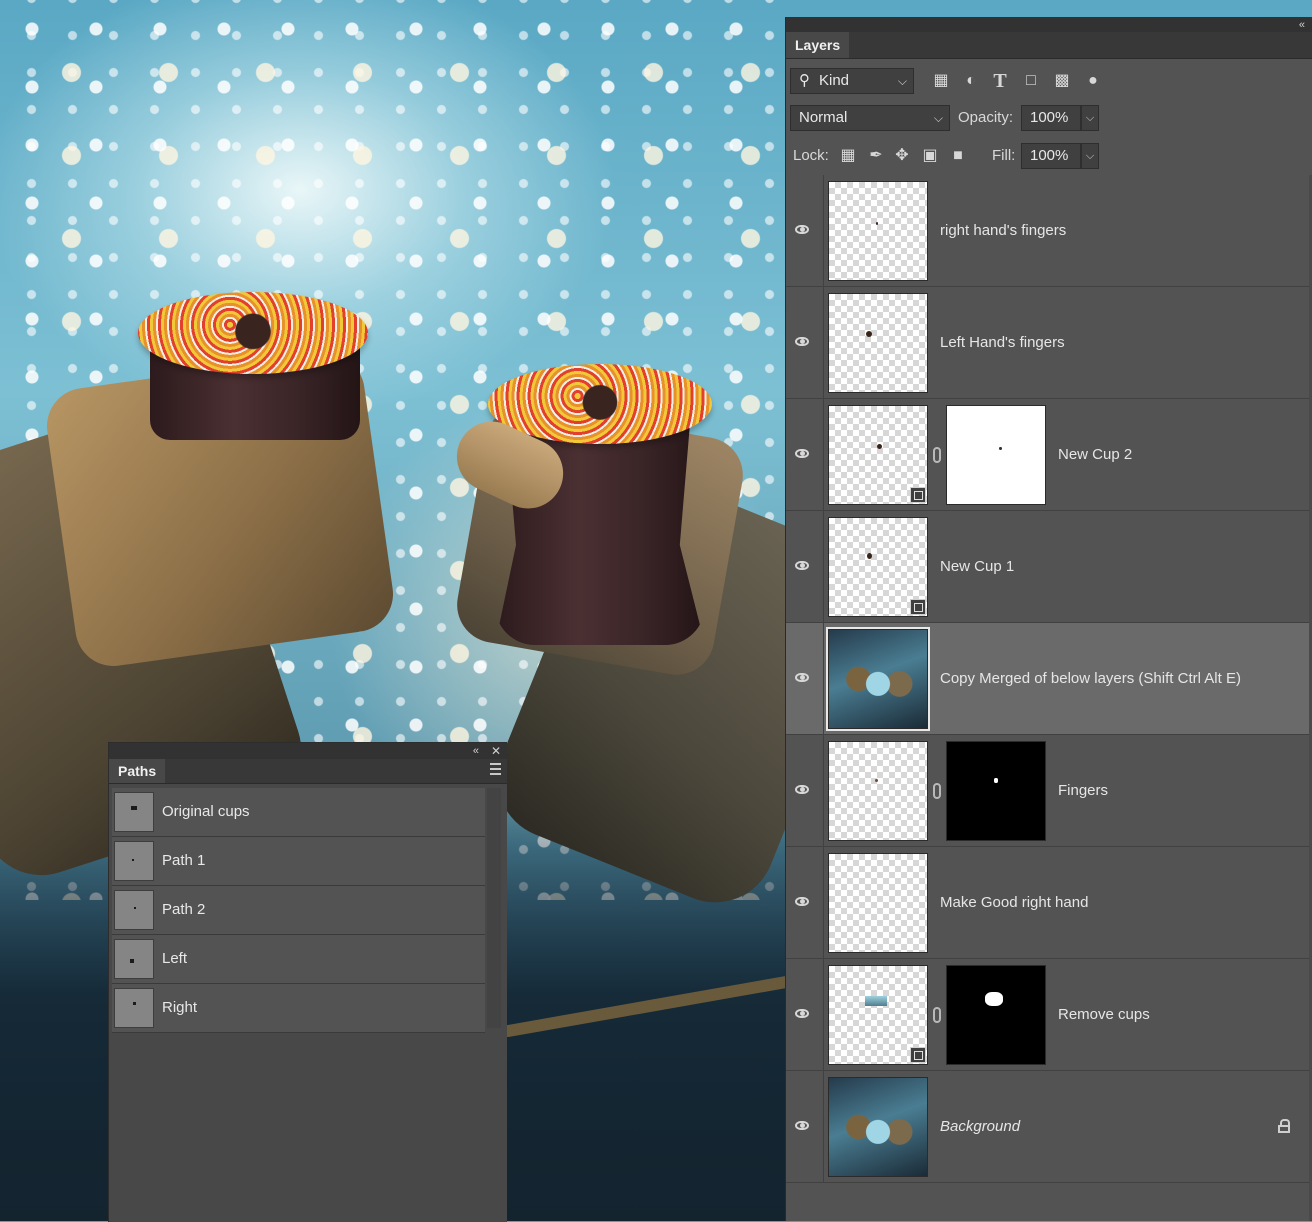  I want to click on layers-tab-bar: Layers, so click(1049, 45).